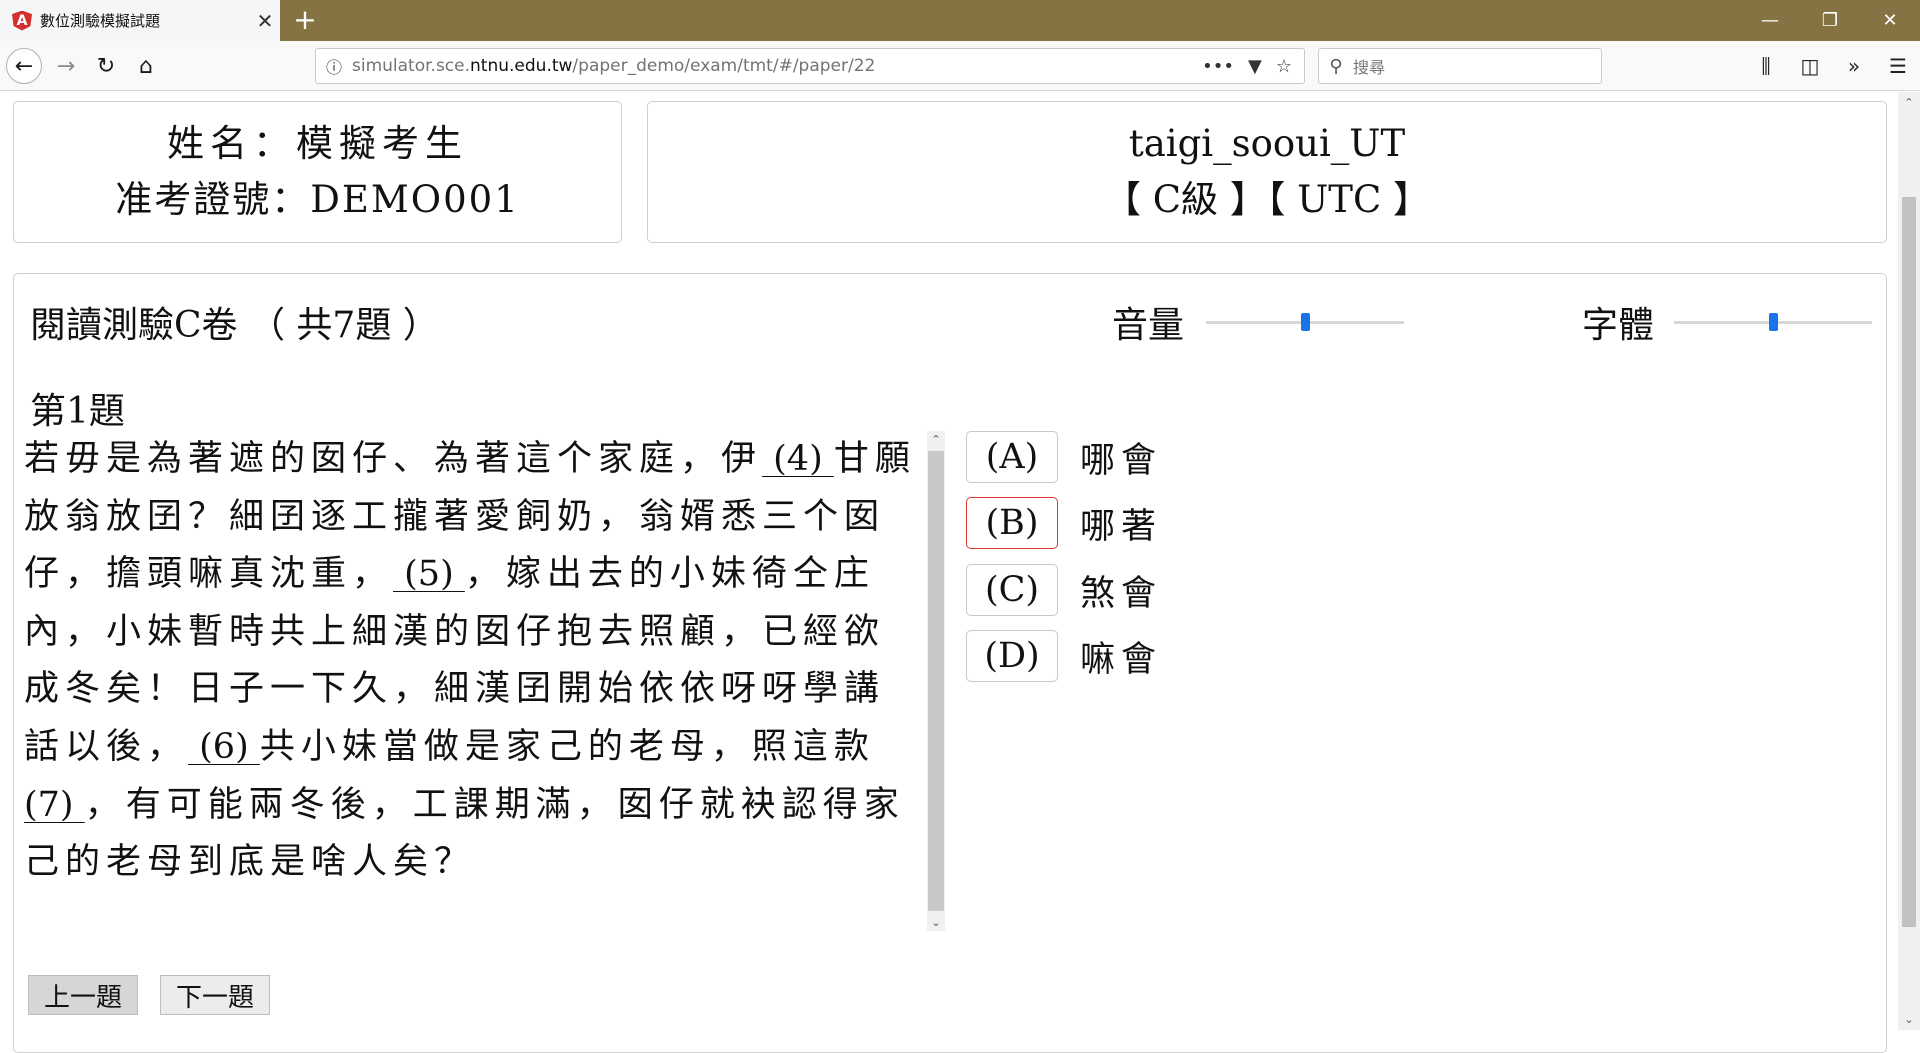 This screenshot has width=1920, height=1053. Describe the element at coordinates (1012, 523) in the screenshot. I see `option-b-button: (B)` at that location.